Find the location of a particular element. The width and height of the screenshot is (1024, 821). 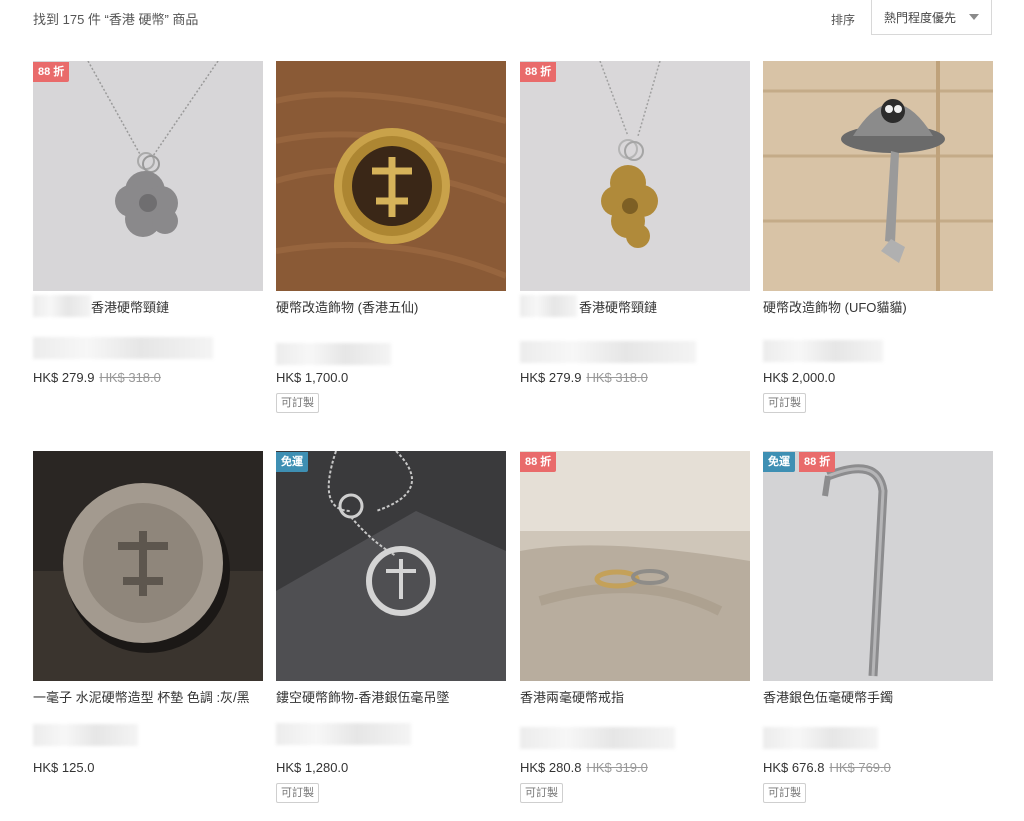

product-card: 硬幣改造飾物 (UFO貓貓) HK$ 2,000.0 可訂製 is located at coordinates (878, 246).